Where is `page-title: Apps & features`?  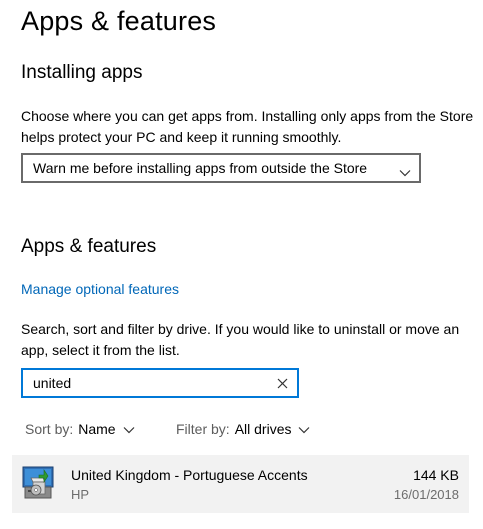 page-title: Apps & features is located at coordinates (119, 21).